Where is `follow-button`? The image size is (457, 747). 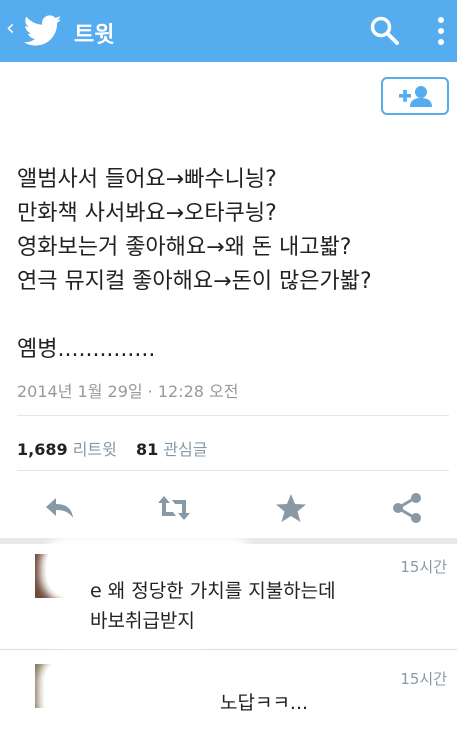
follow-button is located at coordinates (415, 96).